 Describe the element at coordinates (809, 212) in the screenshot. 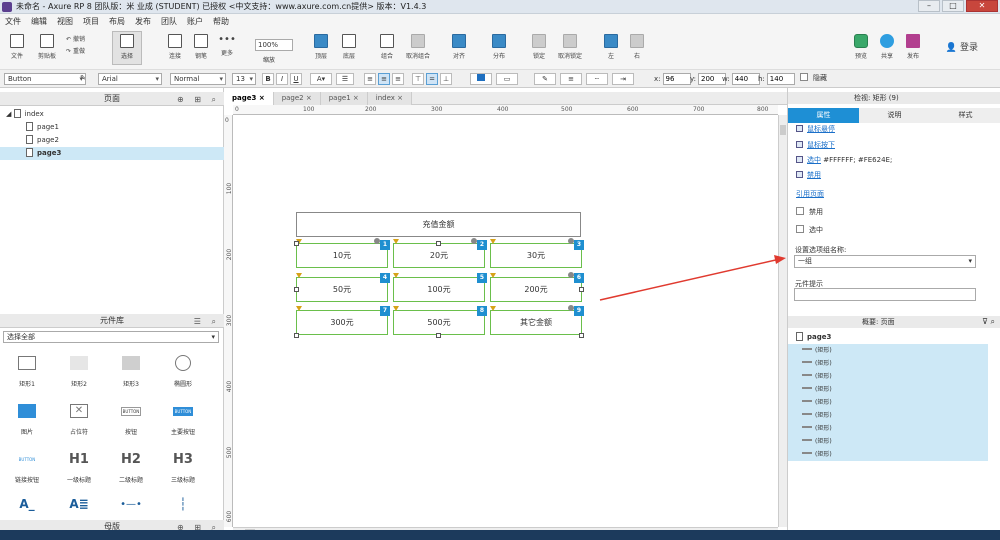

I see `disabled-option: 禁用` at that location.